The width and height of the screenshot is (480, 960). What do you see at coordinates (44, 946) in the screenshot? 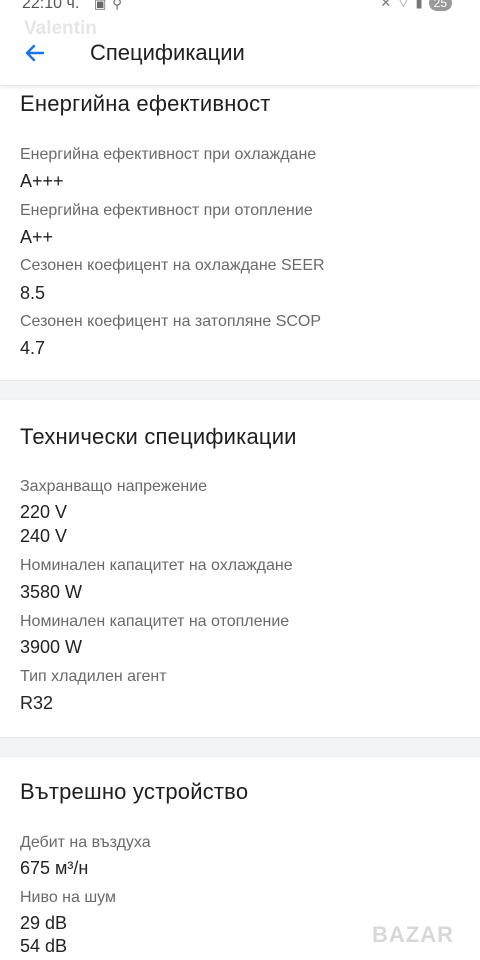
I see `spec-value-noise-2: 54 dB` at bounding box center [44, 946].